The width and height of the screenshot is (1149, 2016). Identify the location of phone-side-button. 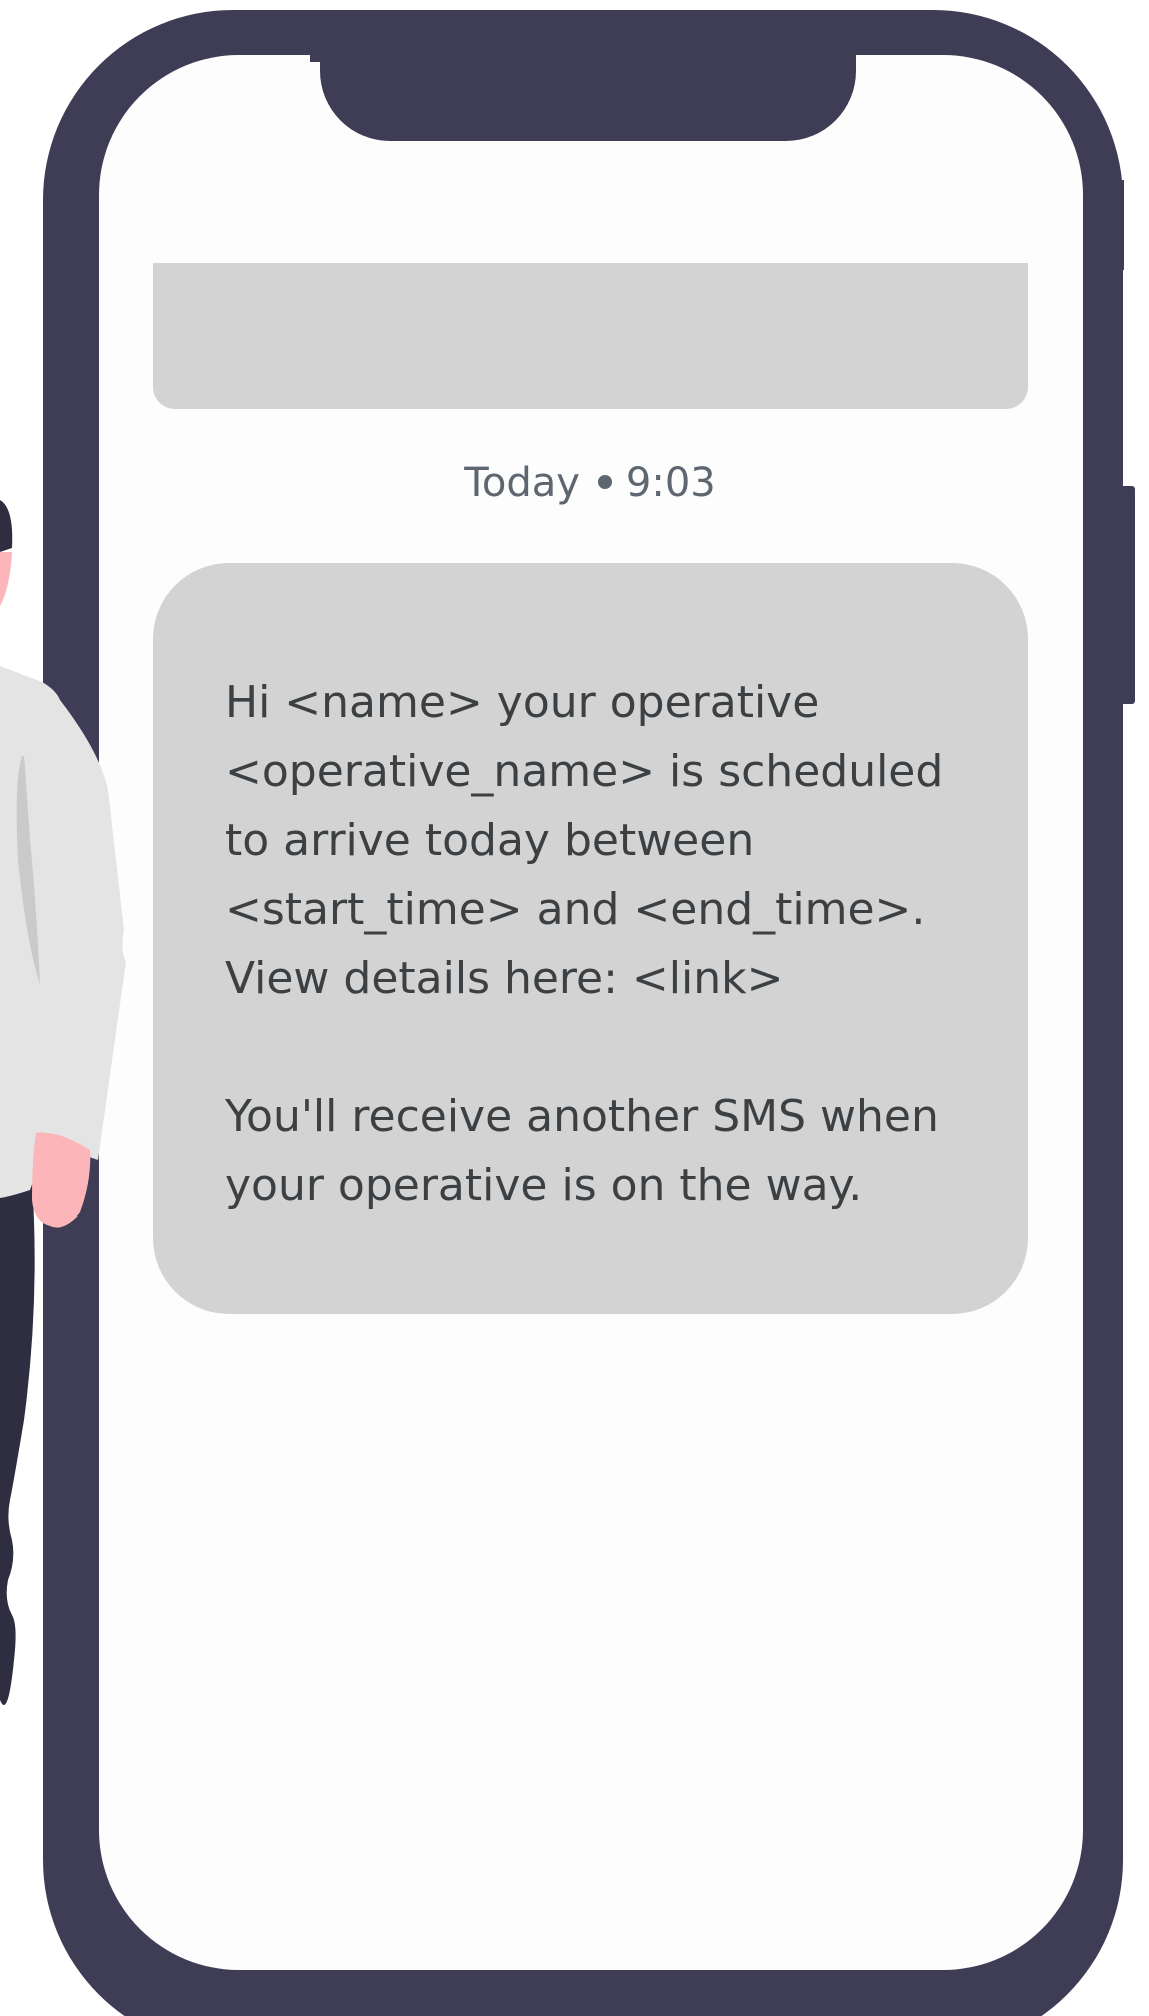
(1126, 595).